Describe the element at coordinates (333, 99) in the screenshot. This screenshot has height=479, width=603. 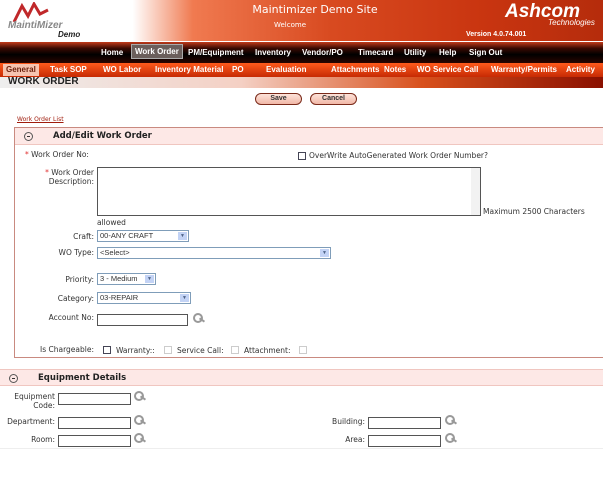
I see `cancel-button: Cancel` at that location.